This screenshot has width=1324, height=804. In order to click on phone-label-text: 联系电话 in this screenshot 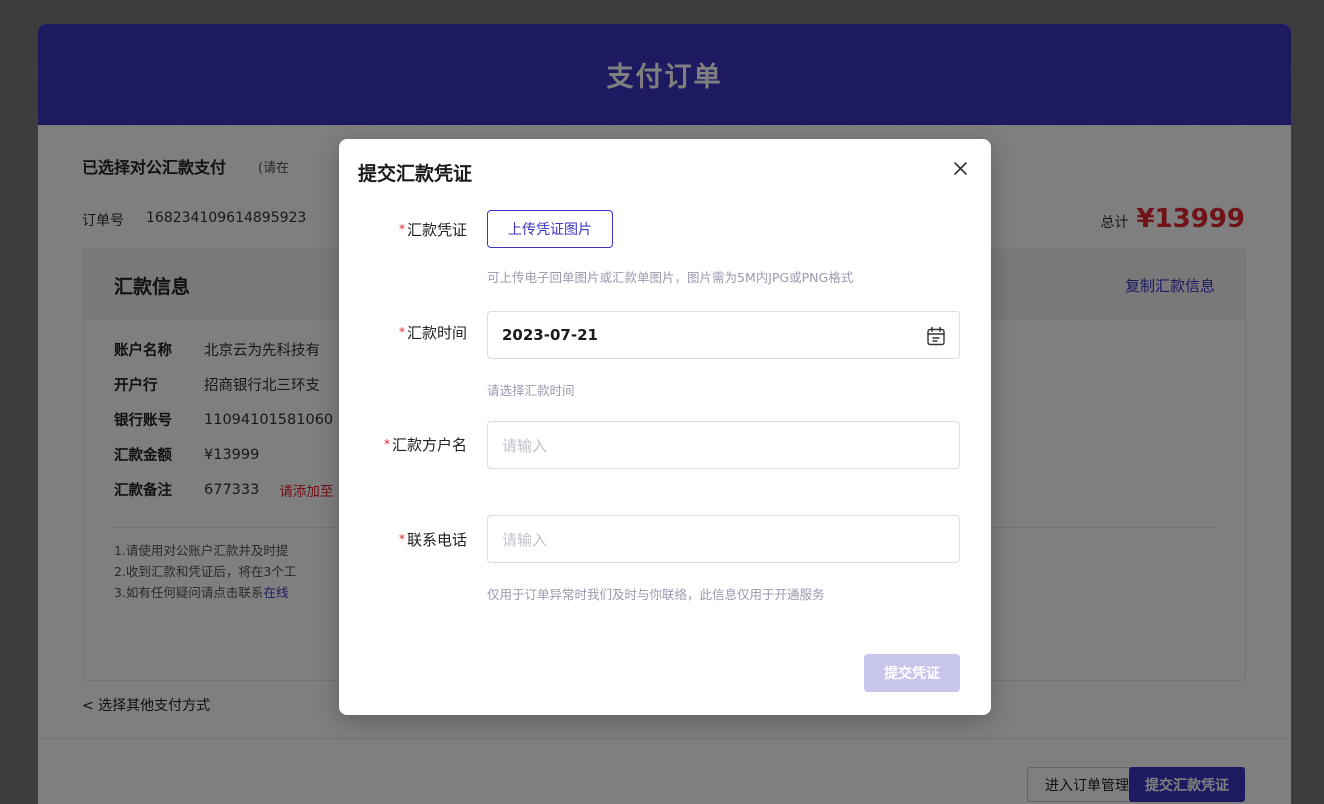, I will do `click(436, 540)`.